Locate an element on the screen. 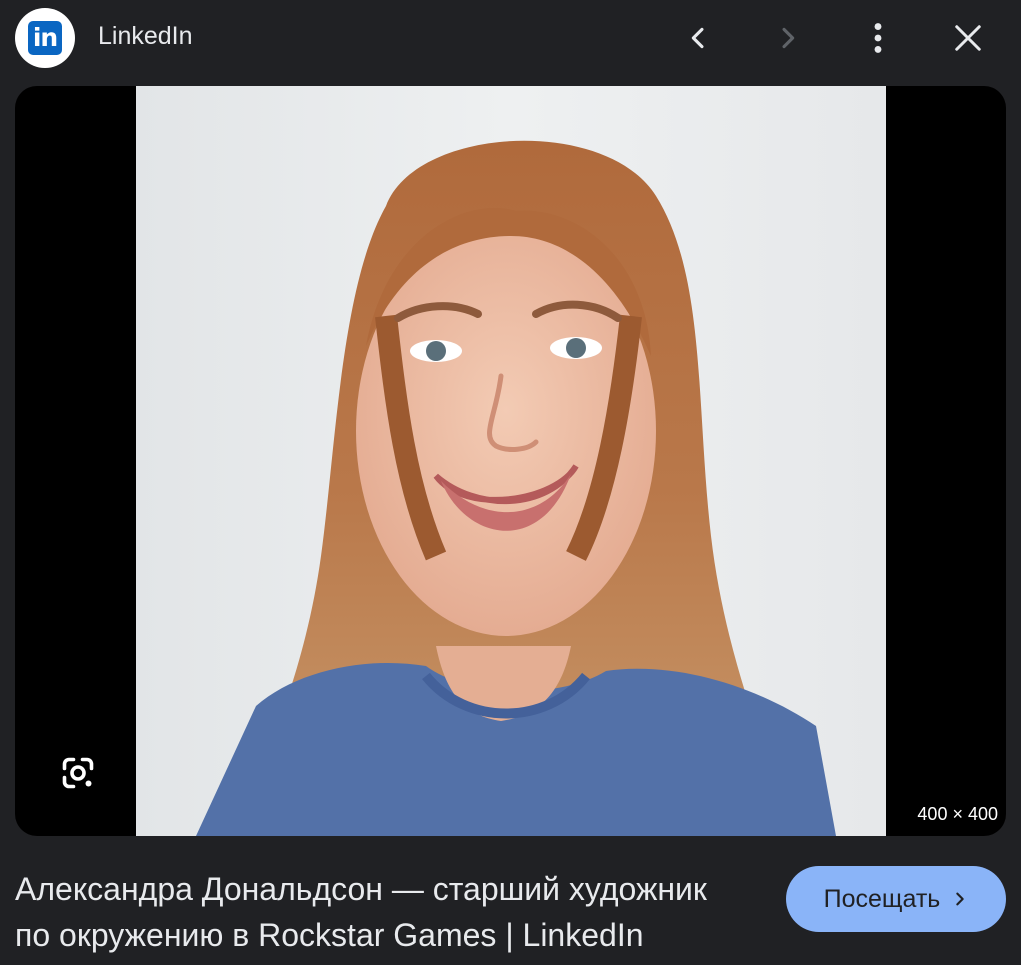  more-vert-icon is located at coordinates (878, 38).